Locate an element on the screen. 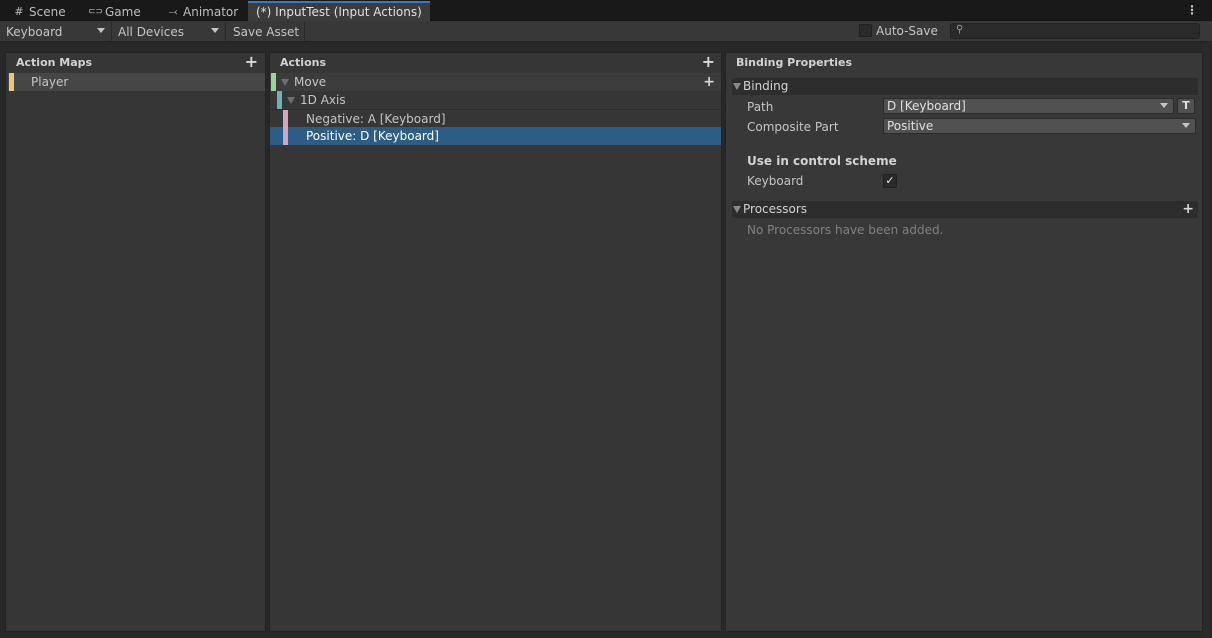  composite-part-dropdown: Positive is located at coordinates (1039, 126).